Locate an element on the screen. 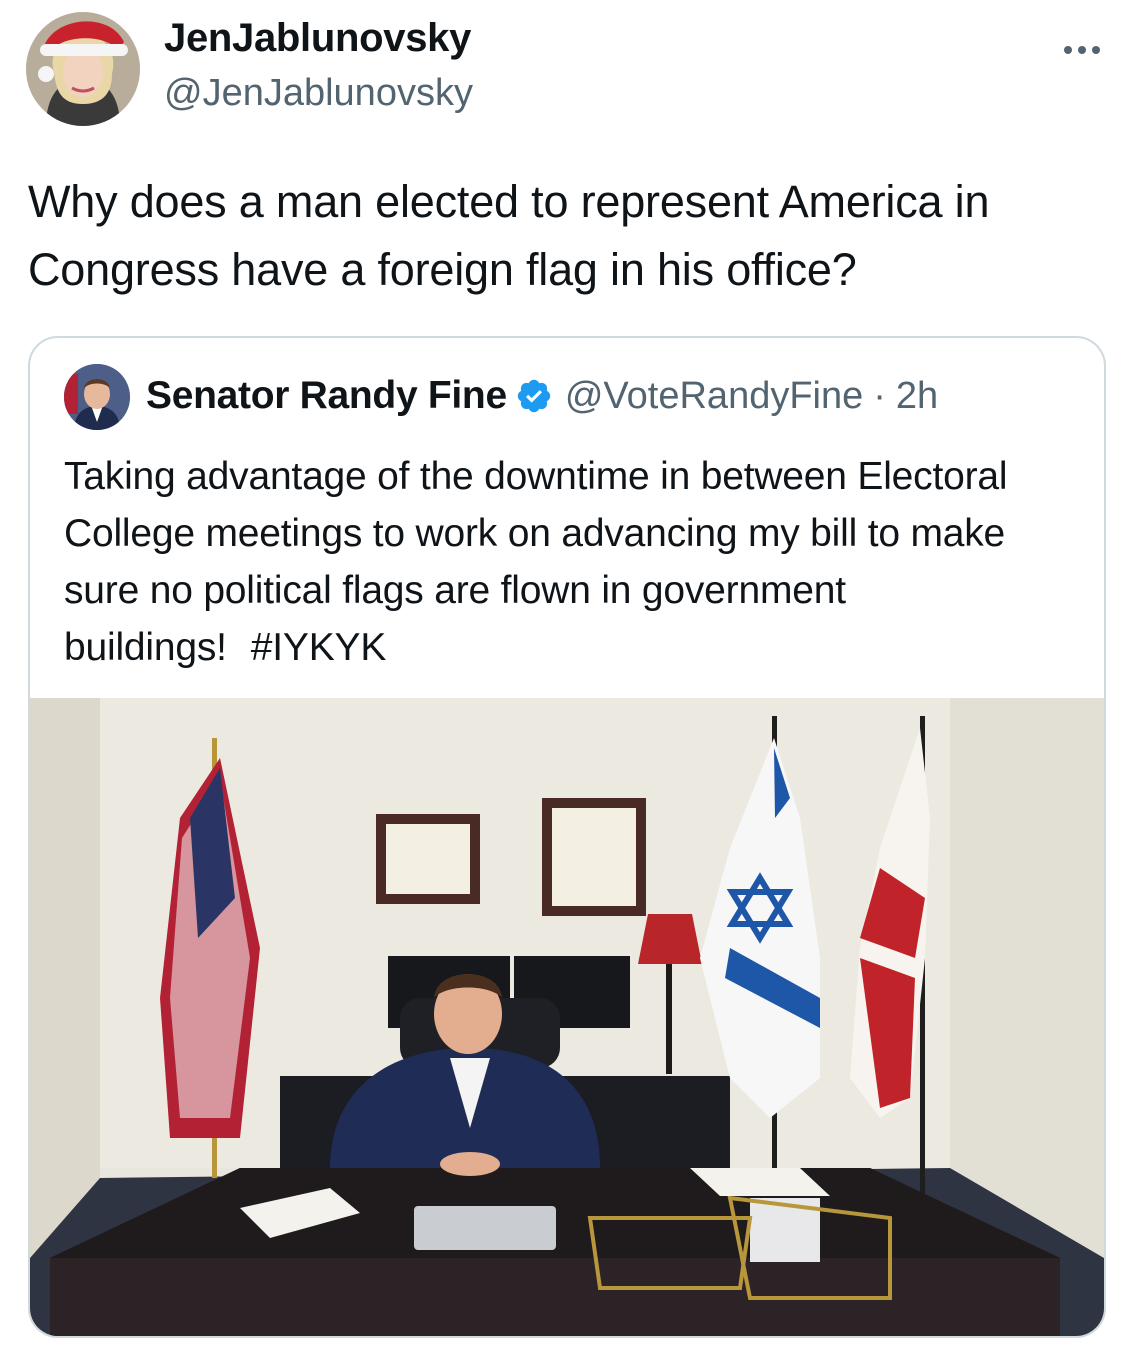 Image resolution: width=1136 pixels, height=1358 pixels. quoted-author-name: Senator Randy Fine is located at coordinates (326, 396).